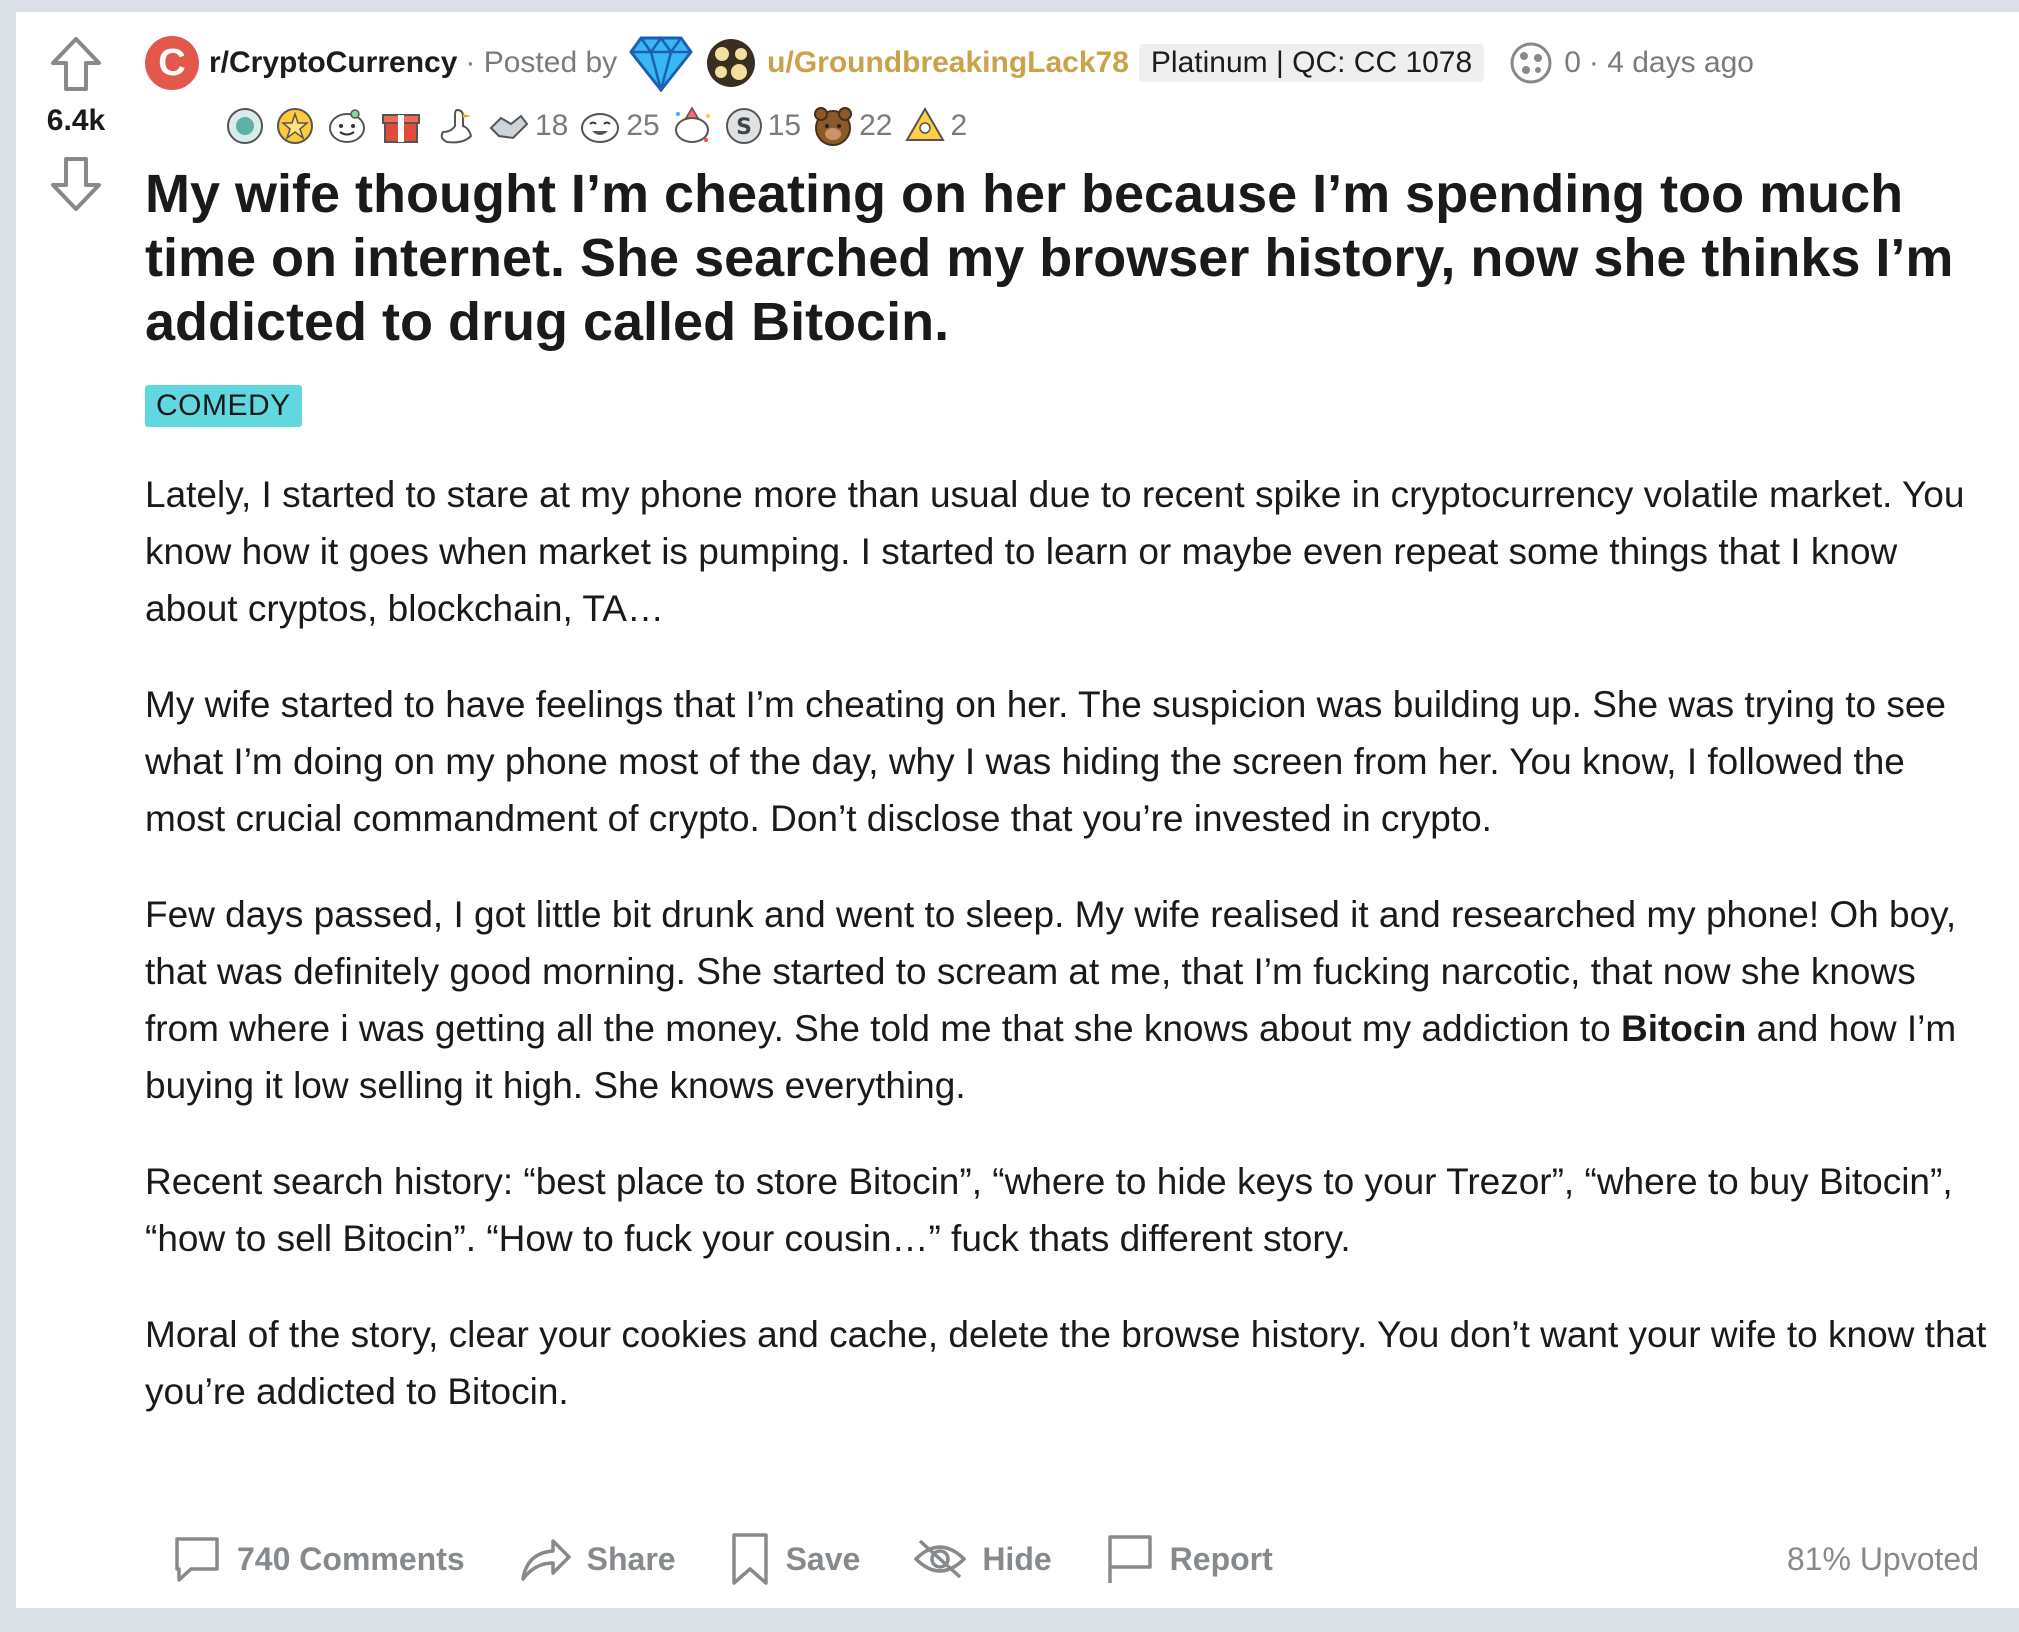 The width and height of the screenshot is (2019, 1632). What do you see at coordinates (692, 126) in the screenshot?
I see `party-award-icon` at bounding box center [692, 126].